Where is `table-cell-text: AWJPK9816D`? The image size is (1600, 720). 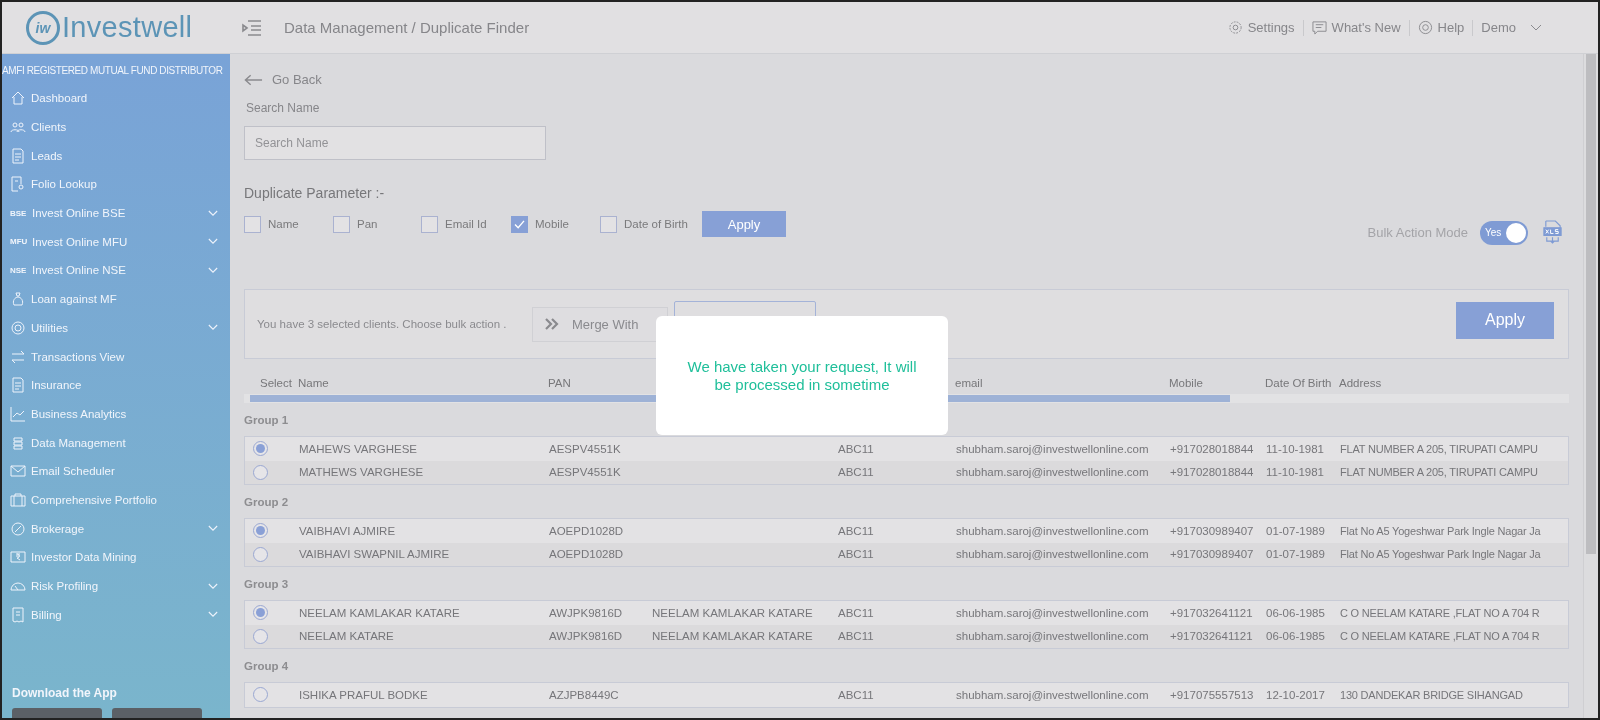 table-cell-text: AWJPK9816D is located at coordinates (586, 612).